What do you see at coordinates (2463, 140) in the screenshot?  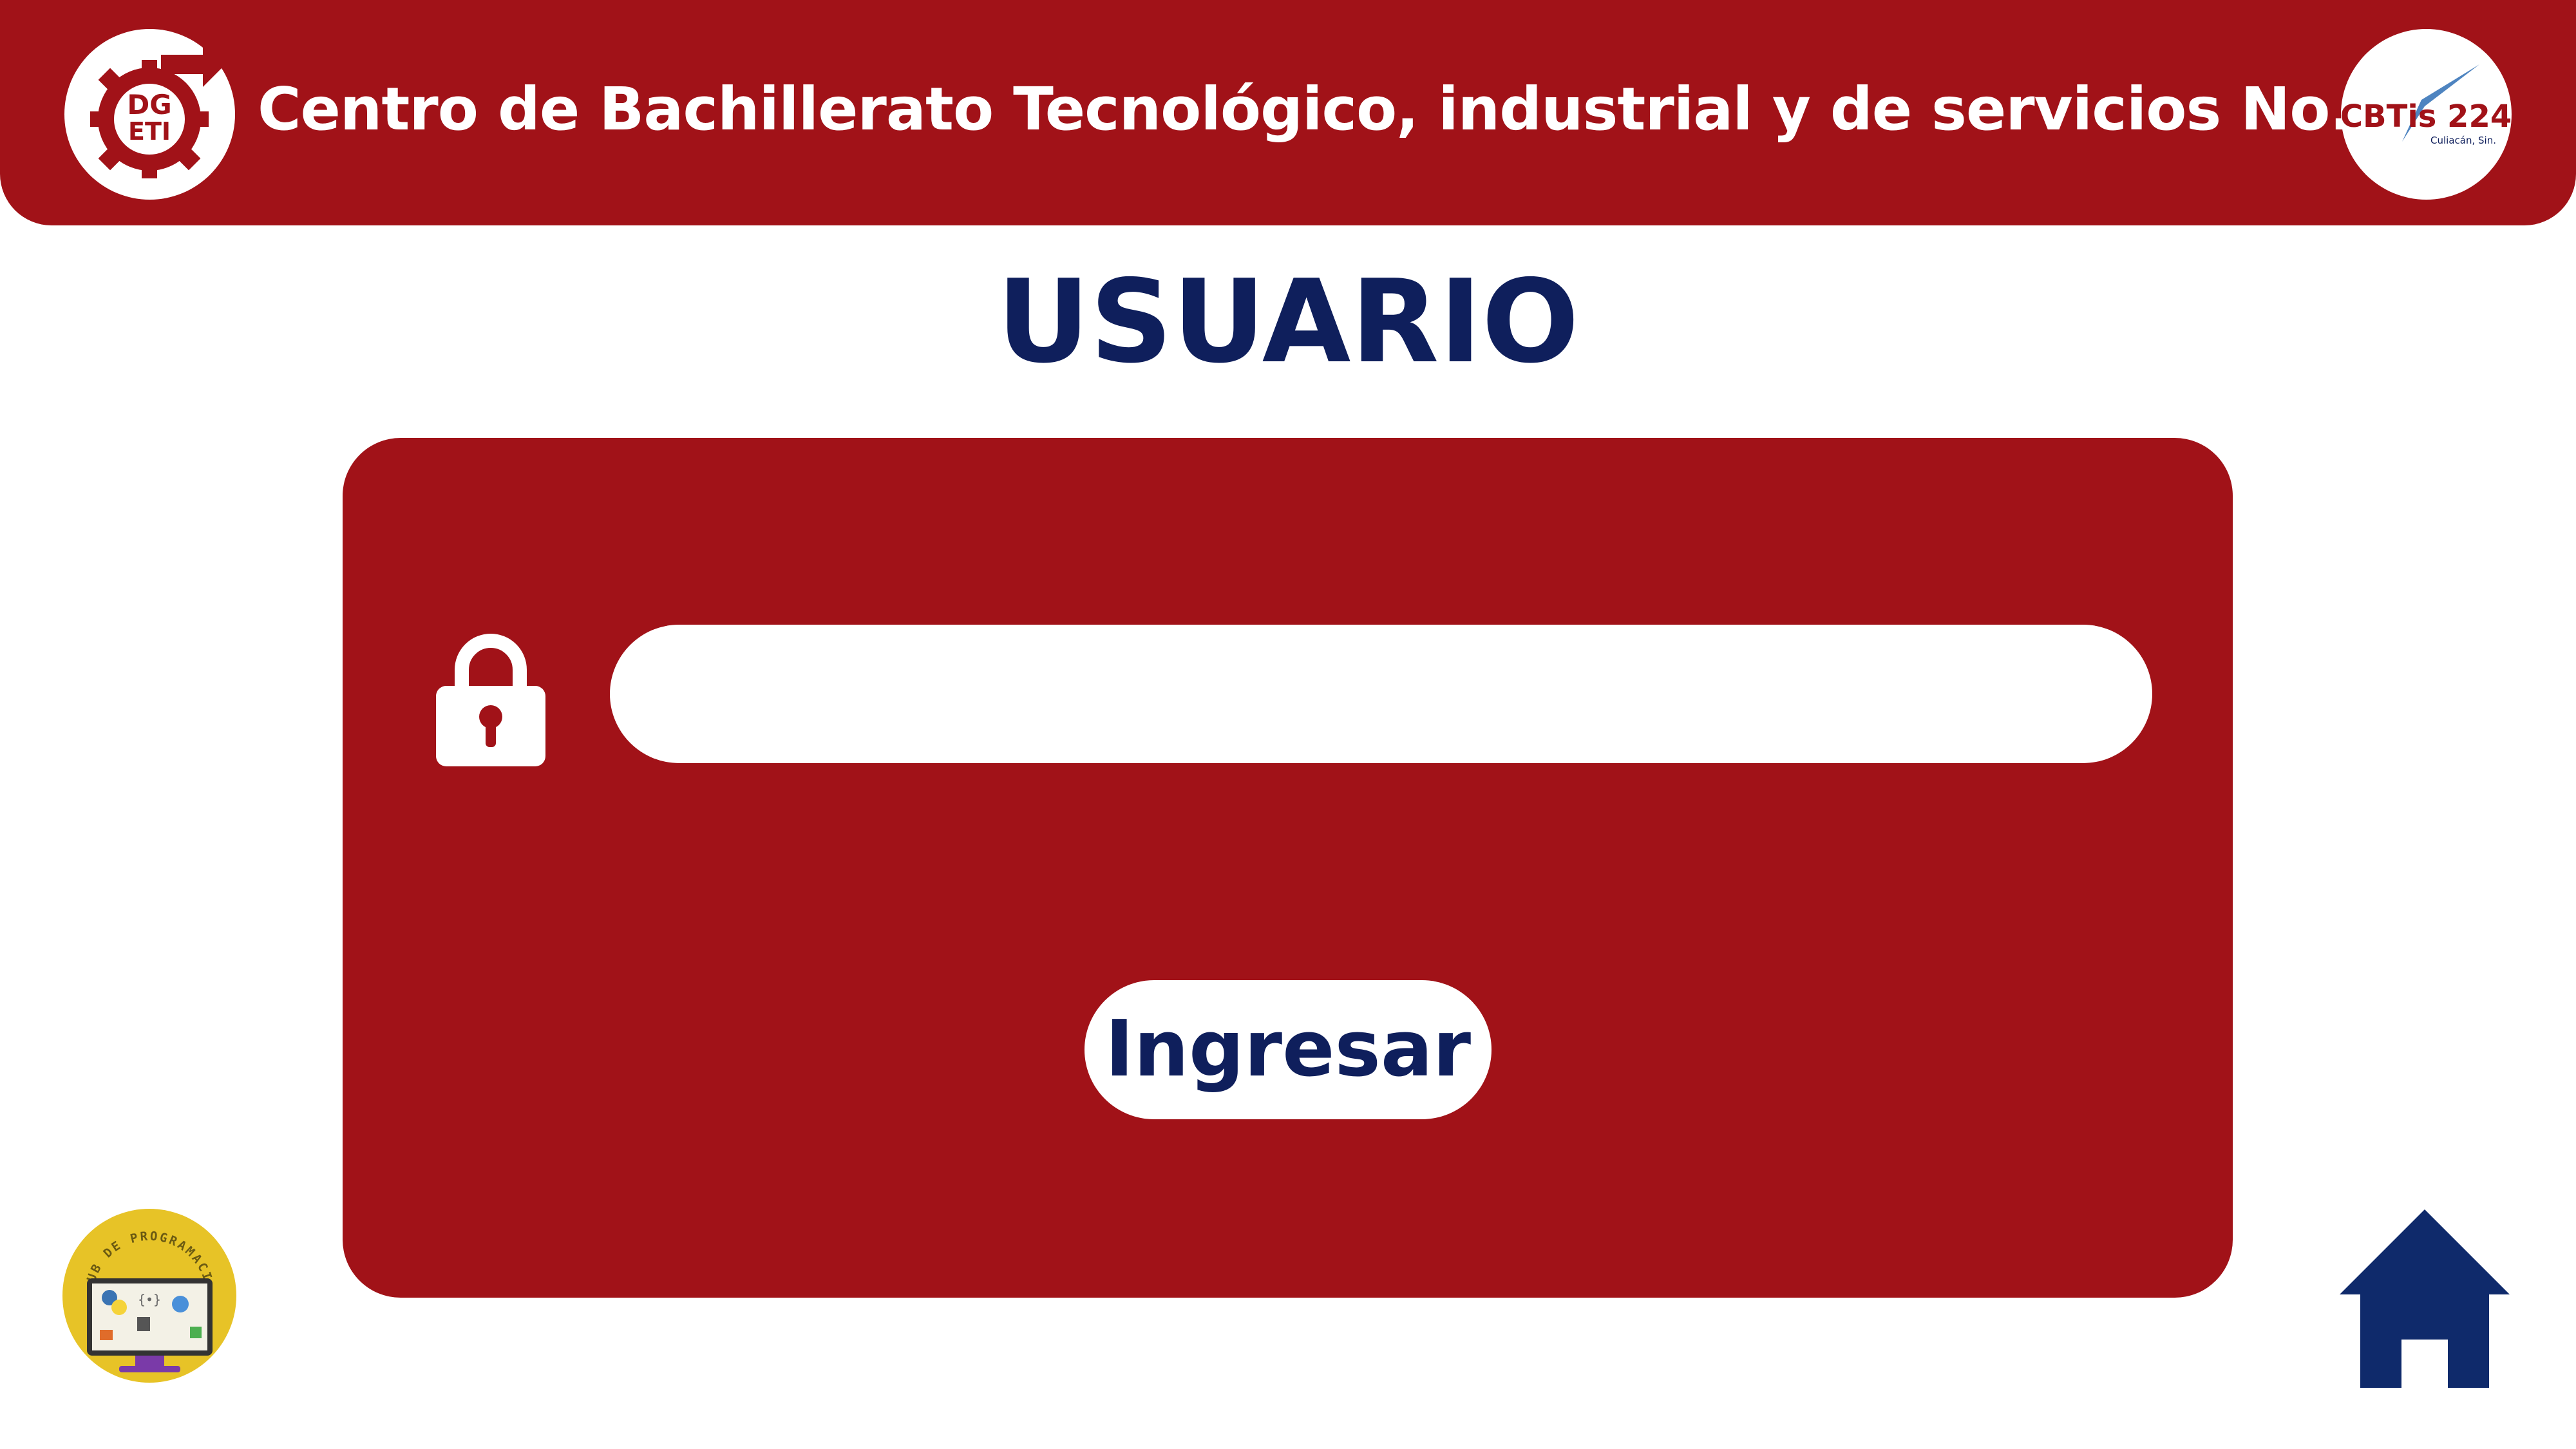 I see `svg-text: Culiacán, Sin.` at bounding box center [2463, 140].